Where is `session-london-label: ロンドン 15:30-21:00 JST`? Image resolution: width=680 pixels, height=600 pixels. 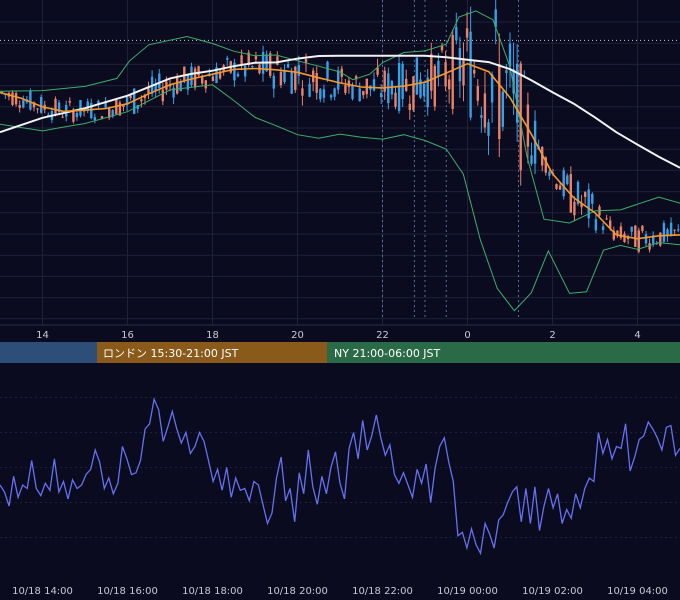 session-london-label: ロンドン 15:30-21:00 JST is located at coordinates (171, 353).